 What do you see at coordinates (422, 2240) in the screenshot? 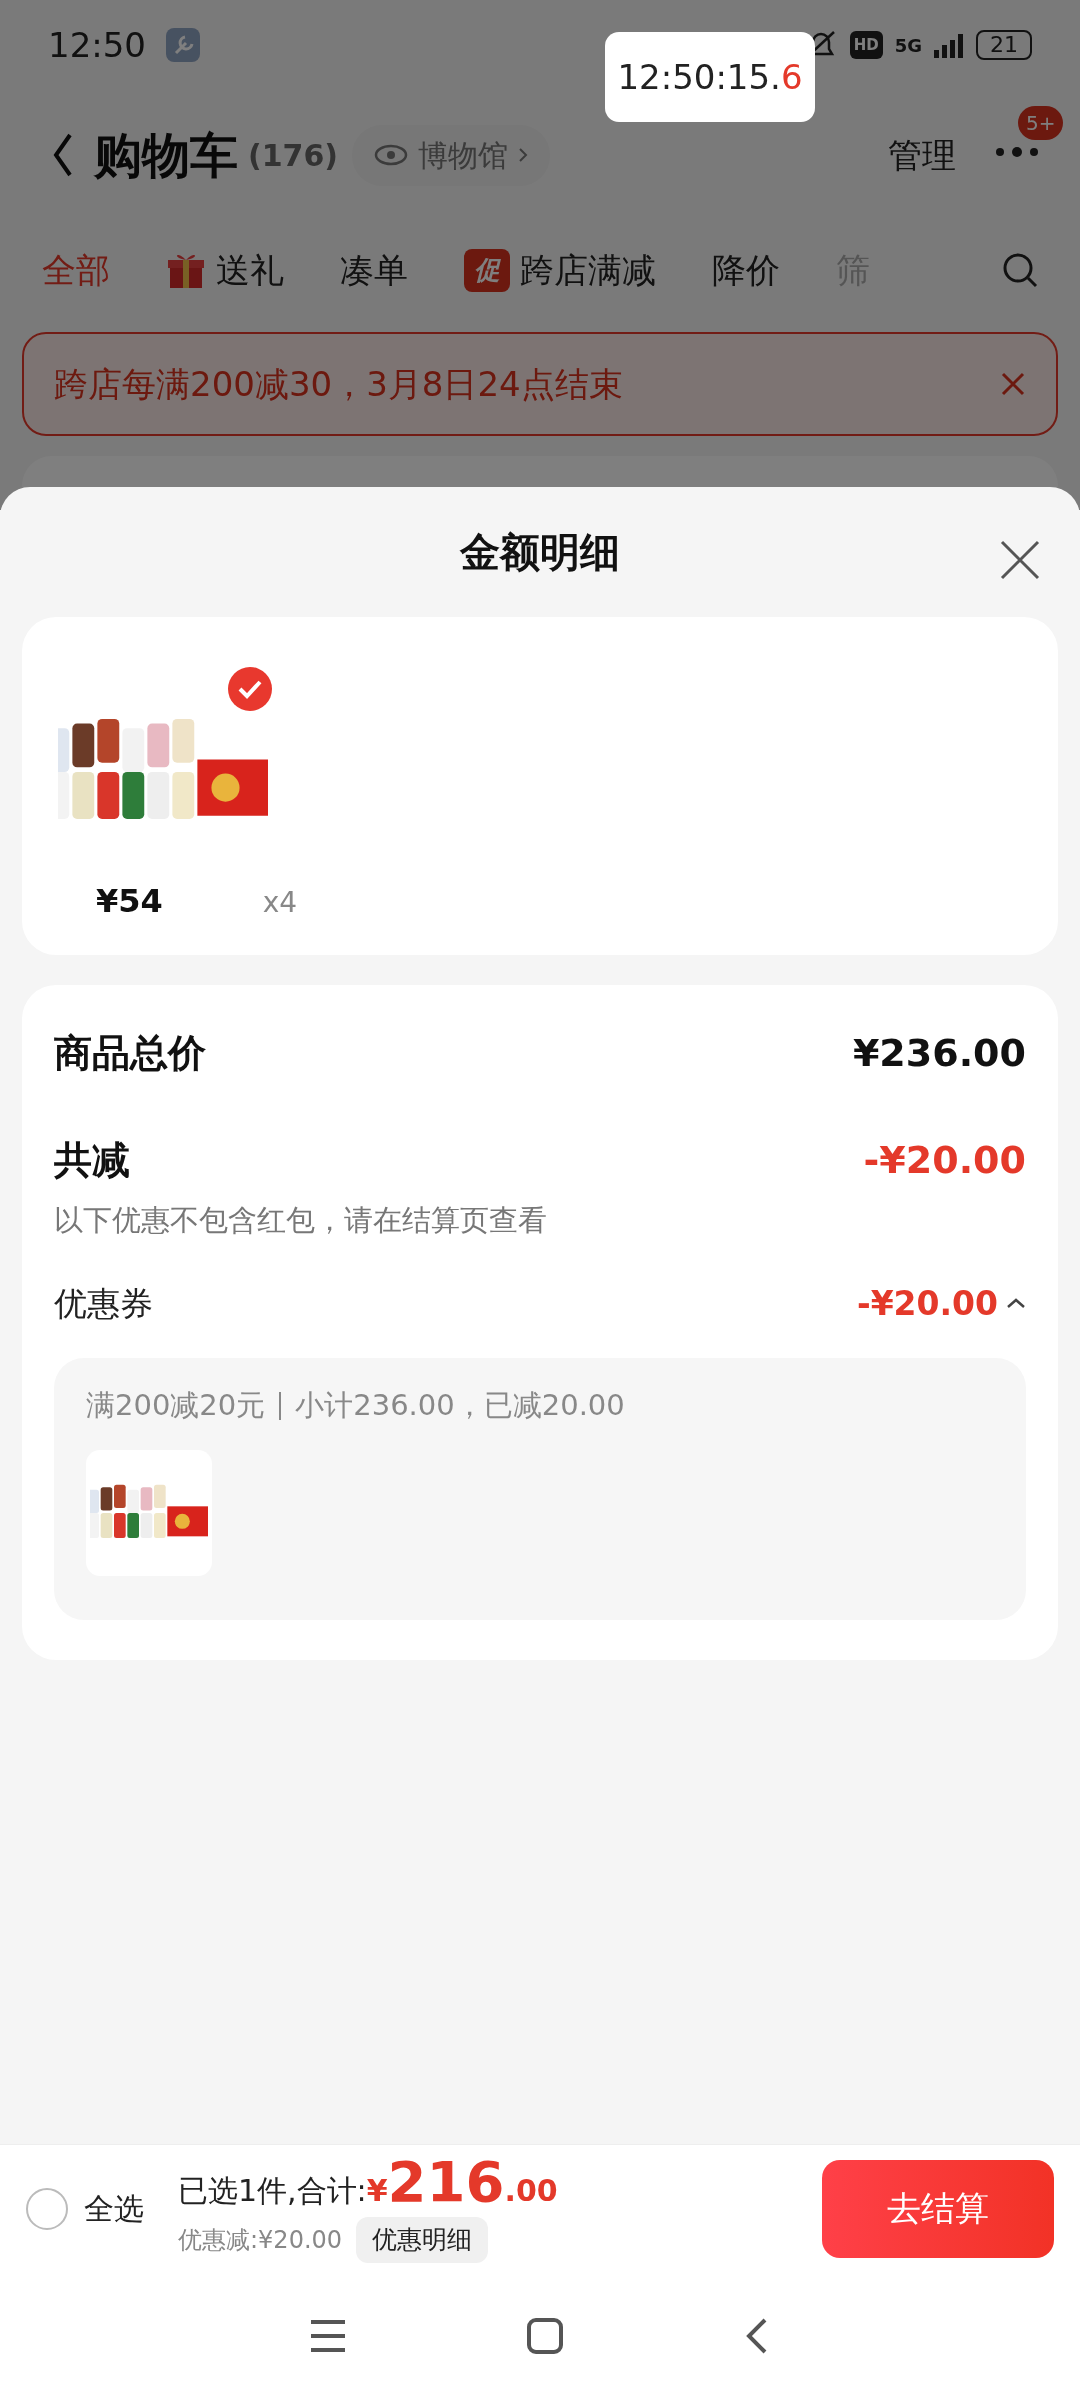
I see `details-button: 优惠明细` at bounding box center [422, 2240].